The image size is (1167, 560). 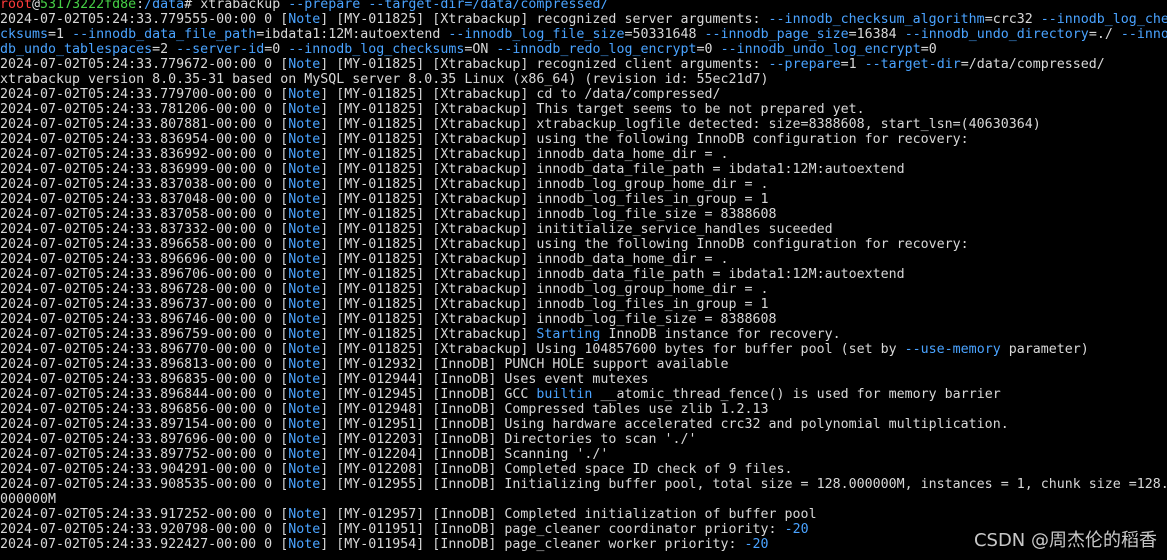 What do you see at coordinates (144, 529) in the screenshot?
I see `log-segment: 2024-07-02T05:24:33.920798-00:00 0 [` at bounding box center [144, 529].